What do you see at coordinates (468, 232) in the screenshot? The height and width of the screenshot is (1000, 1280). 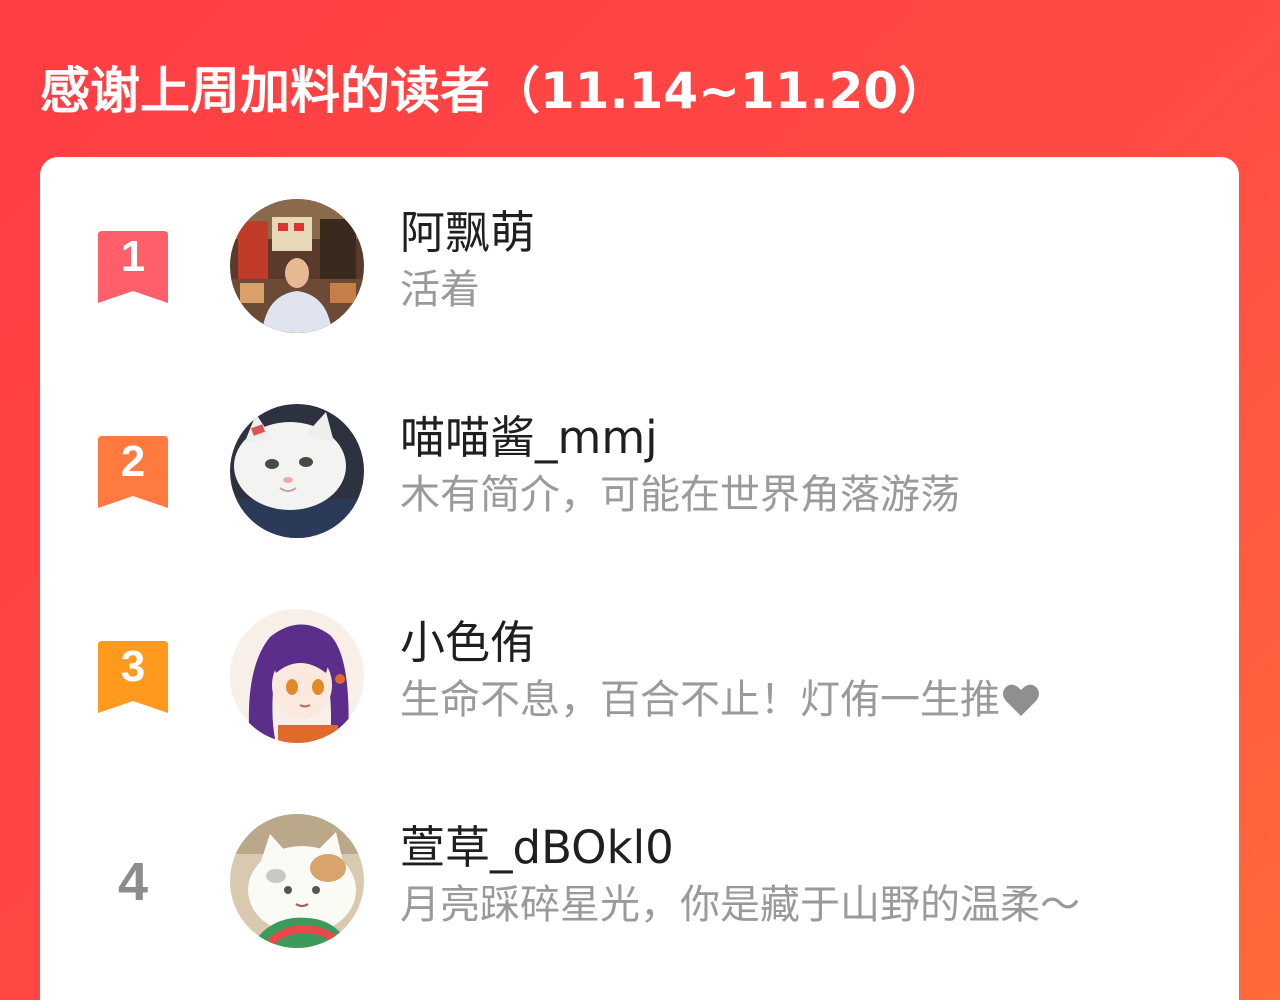 I see `reader-name: 阿飘萌` at bounding box center [468, 232].